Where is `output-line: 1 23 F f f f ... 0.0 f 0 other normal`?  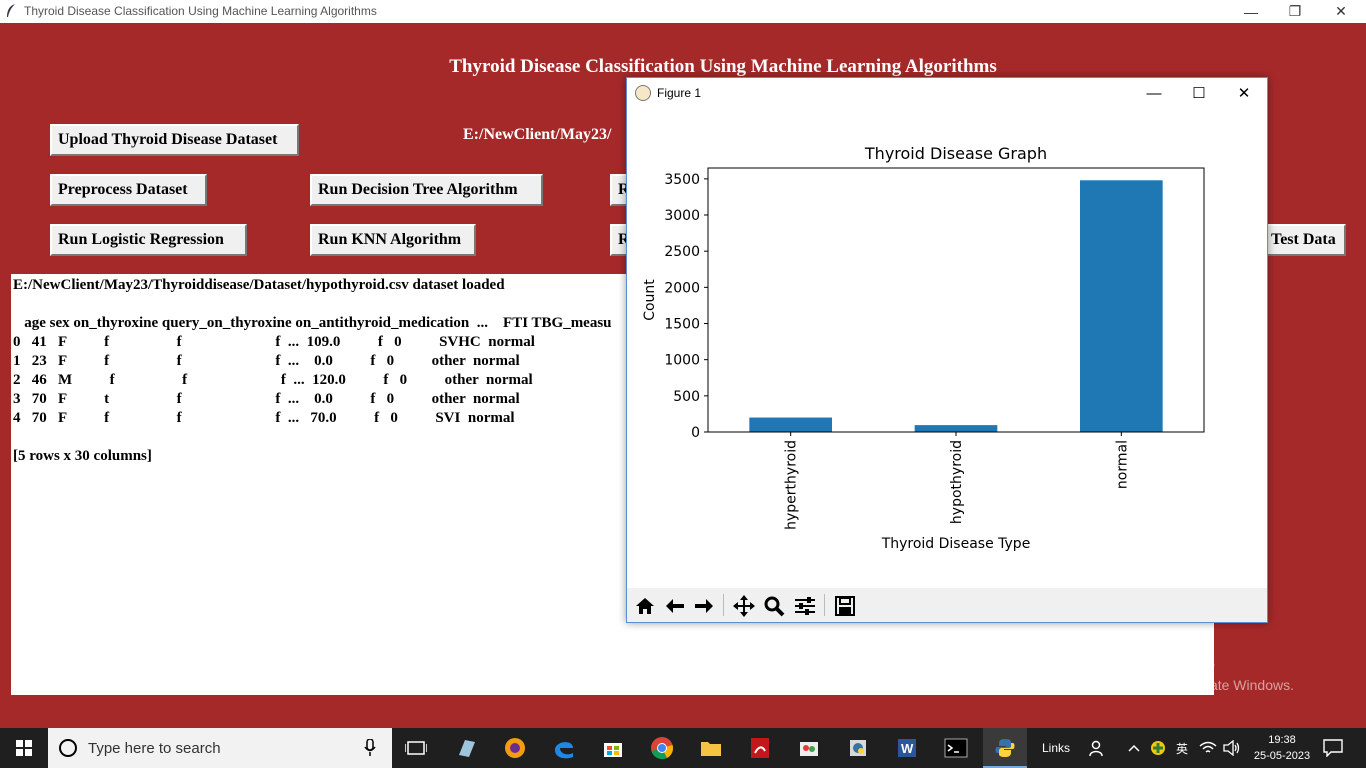
output-line: 1 23 F f f f ... 0.0 f 0 other normal is located at coordinates (266, 361).